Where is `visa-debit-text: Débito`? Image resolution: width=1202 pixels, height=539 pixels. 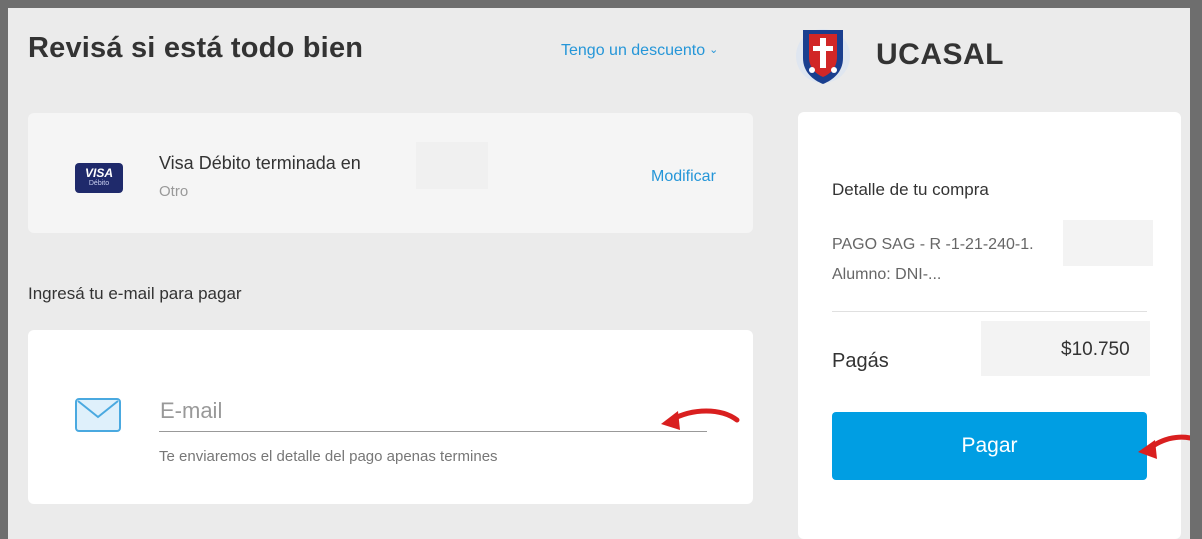
visa-debit-text: Débito is located at coordinates (99, 183).